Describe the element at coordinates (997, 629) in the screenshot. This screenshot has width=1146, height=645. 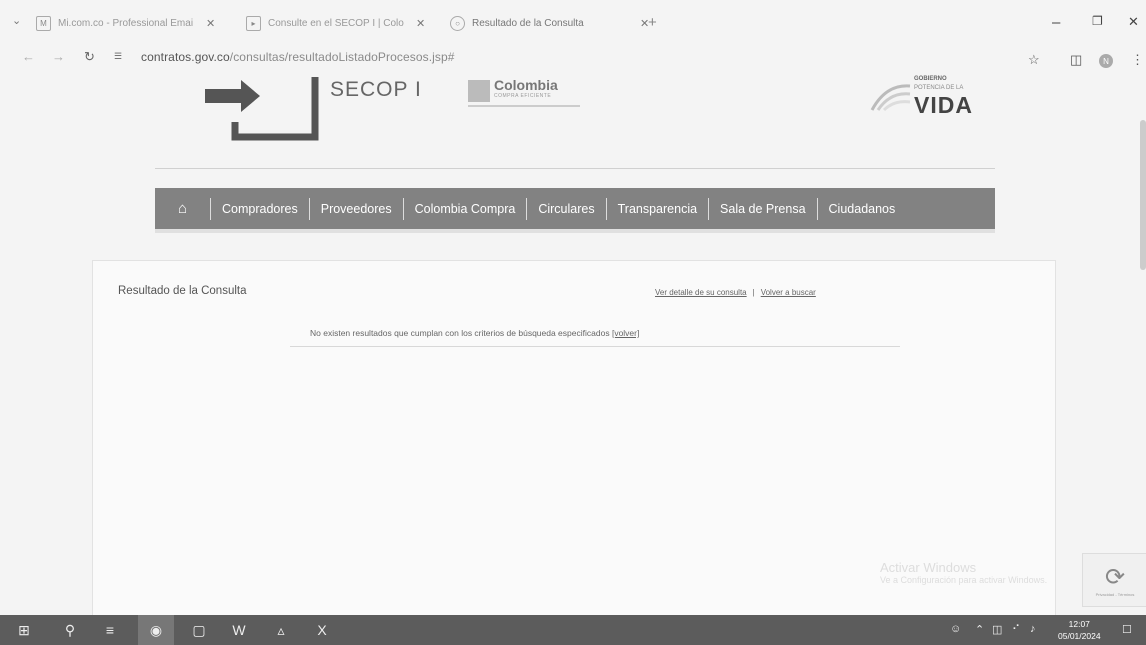
I see `network-icon: ◫` at that location.